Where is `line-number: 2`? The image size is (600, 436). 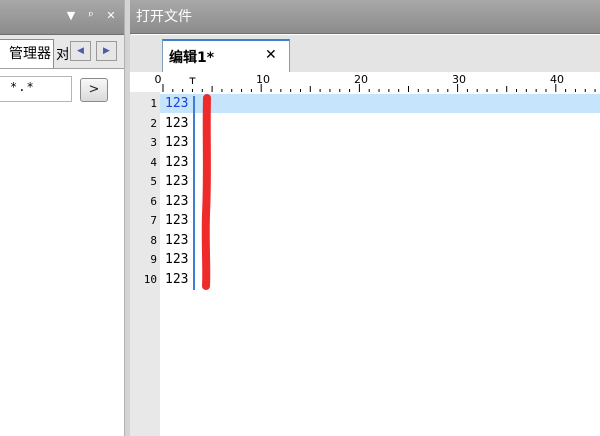
line-number: 2 is located at coordinates (144, 123).